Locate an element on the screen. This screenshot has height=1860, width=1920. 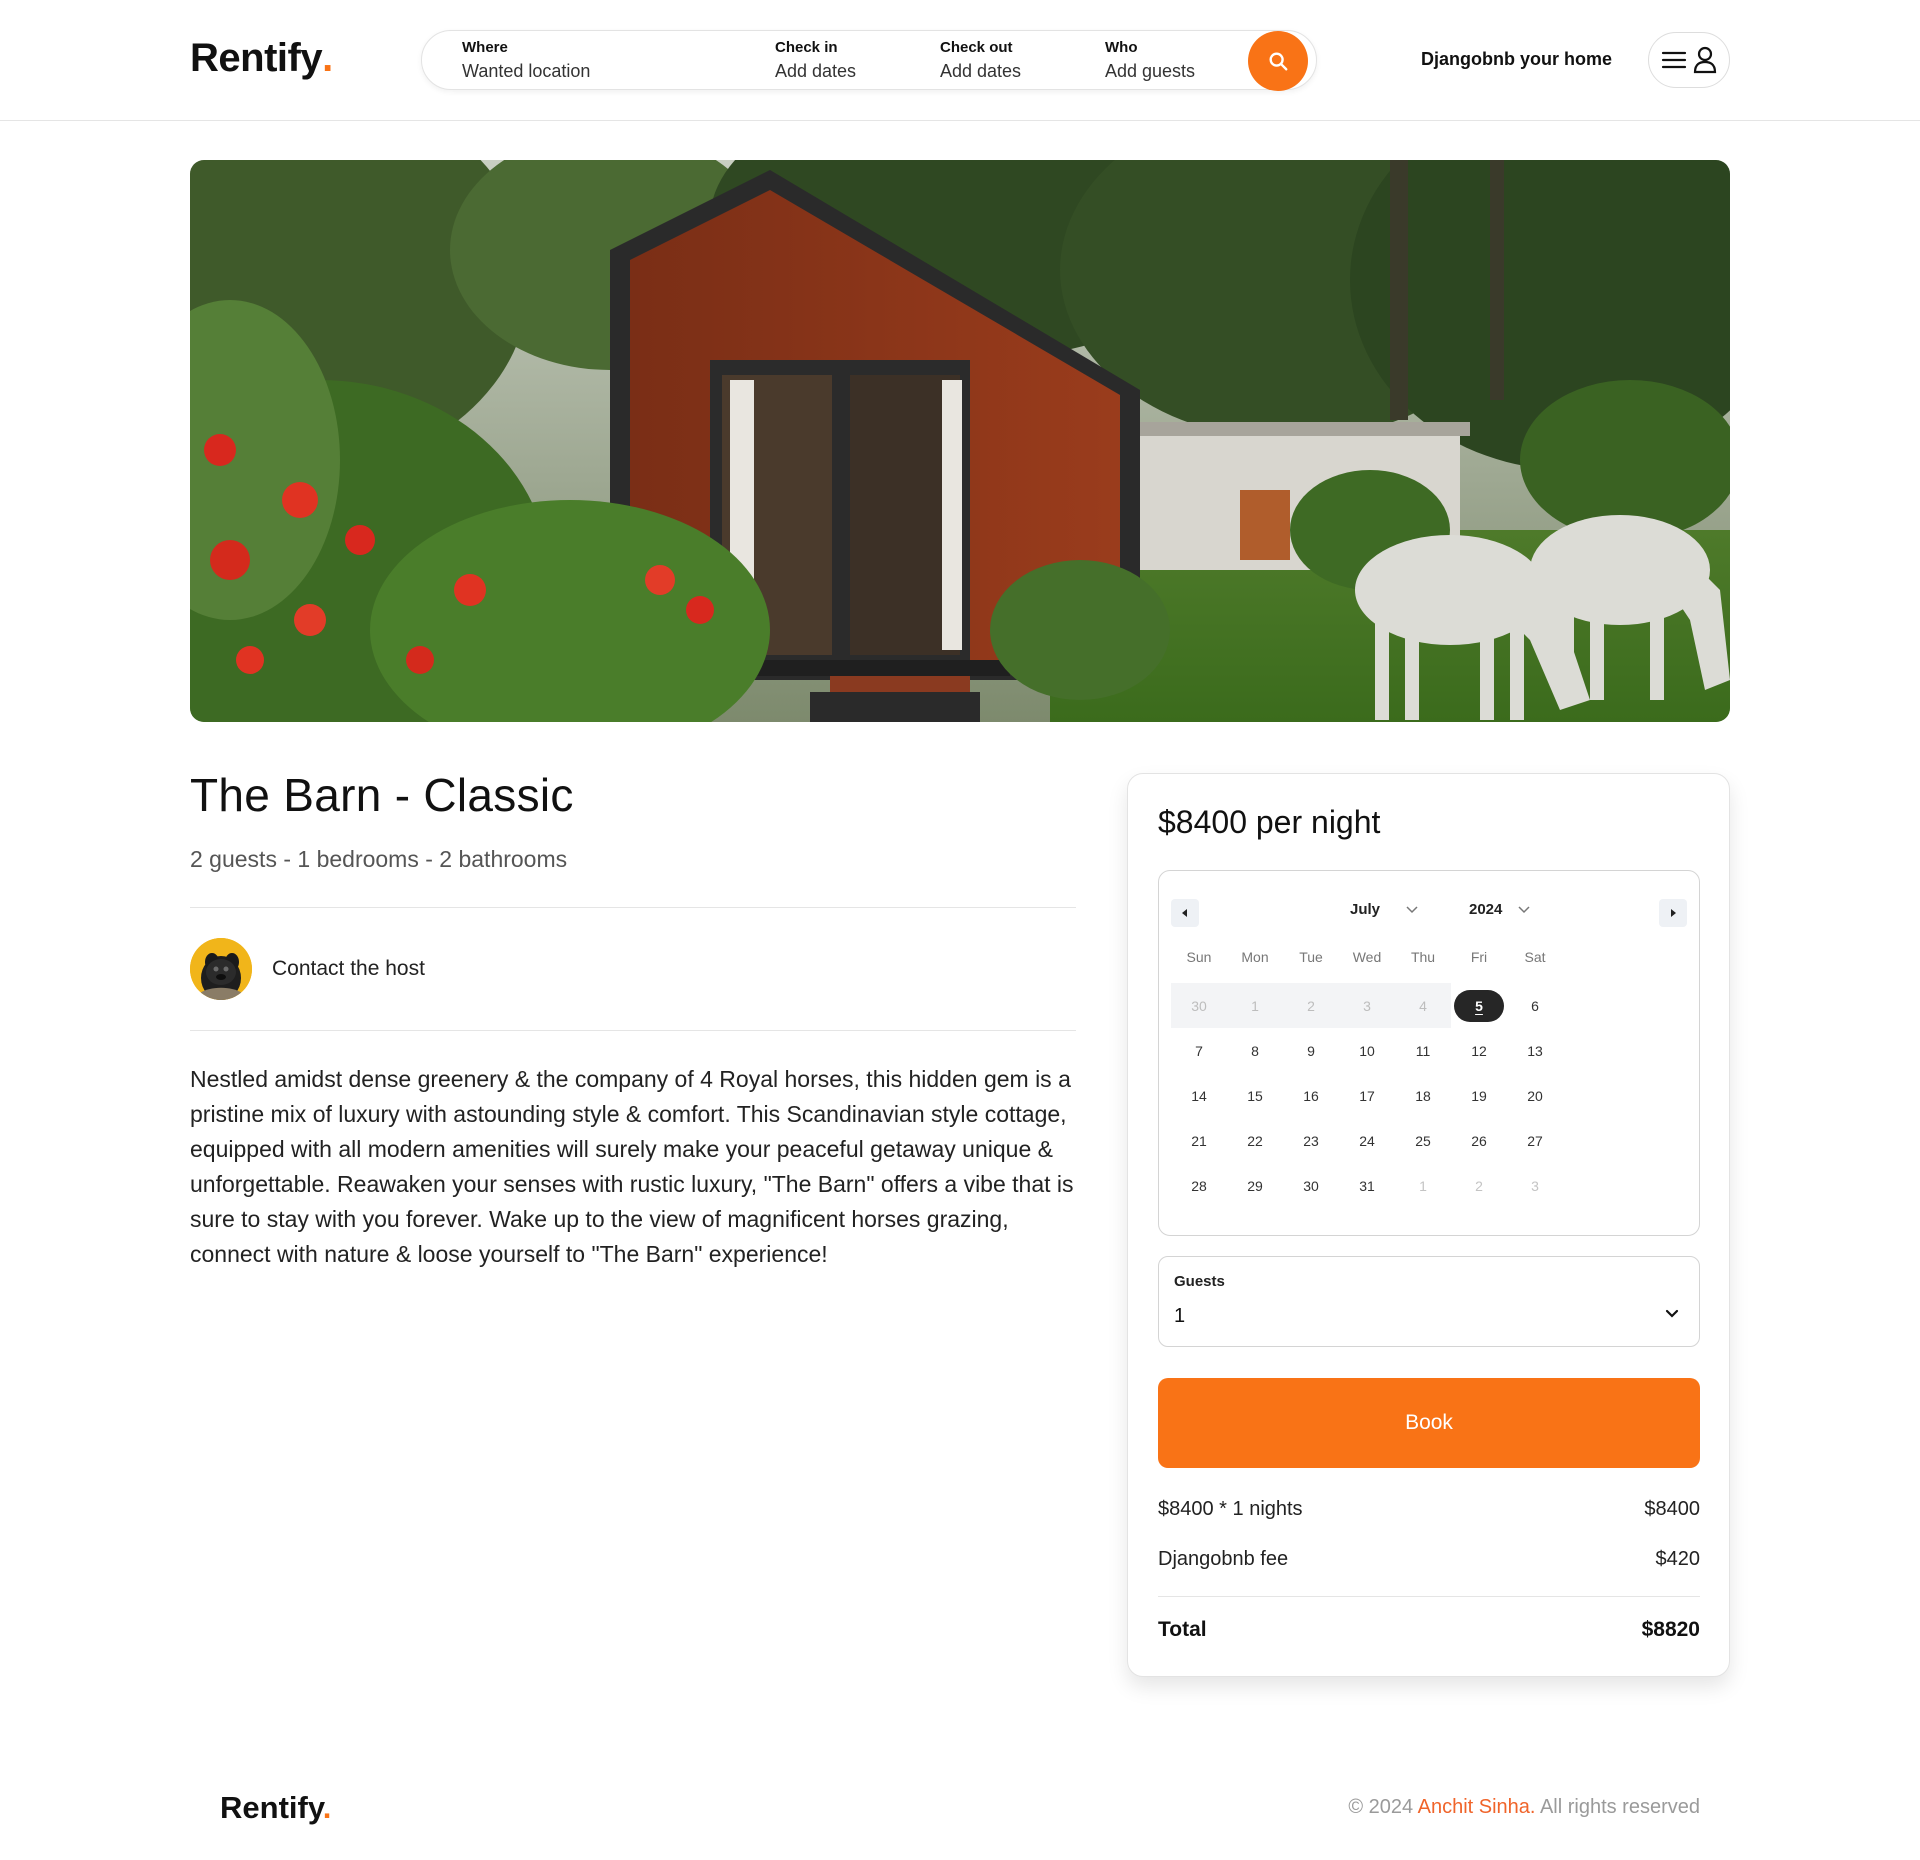
footer-logo: Rentify. is located at coordinates (275, 1808).